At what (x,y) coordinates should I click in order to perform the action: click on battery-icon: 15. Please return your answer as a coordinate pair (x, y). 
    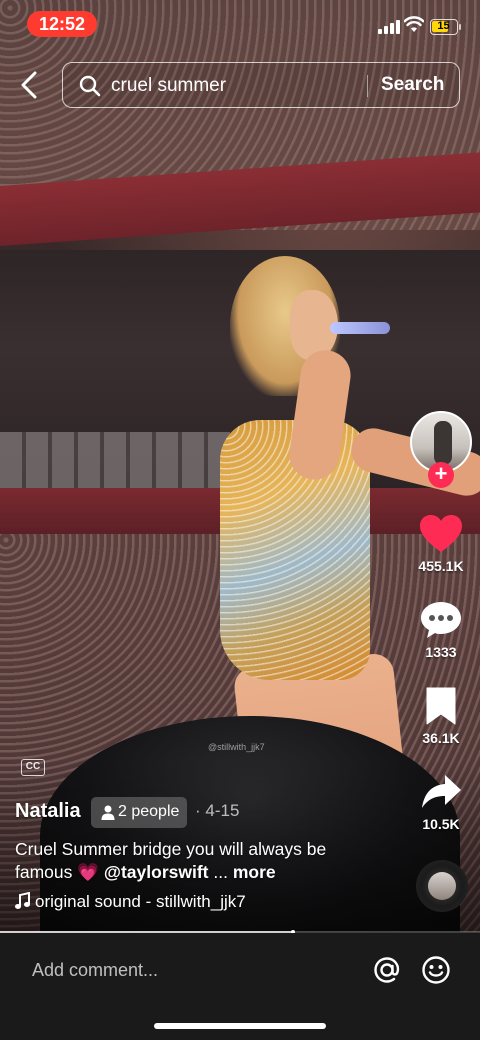
    Looking at the image, I should click on (444, 27).